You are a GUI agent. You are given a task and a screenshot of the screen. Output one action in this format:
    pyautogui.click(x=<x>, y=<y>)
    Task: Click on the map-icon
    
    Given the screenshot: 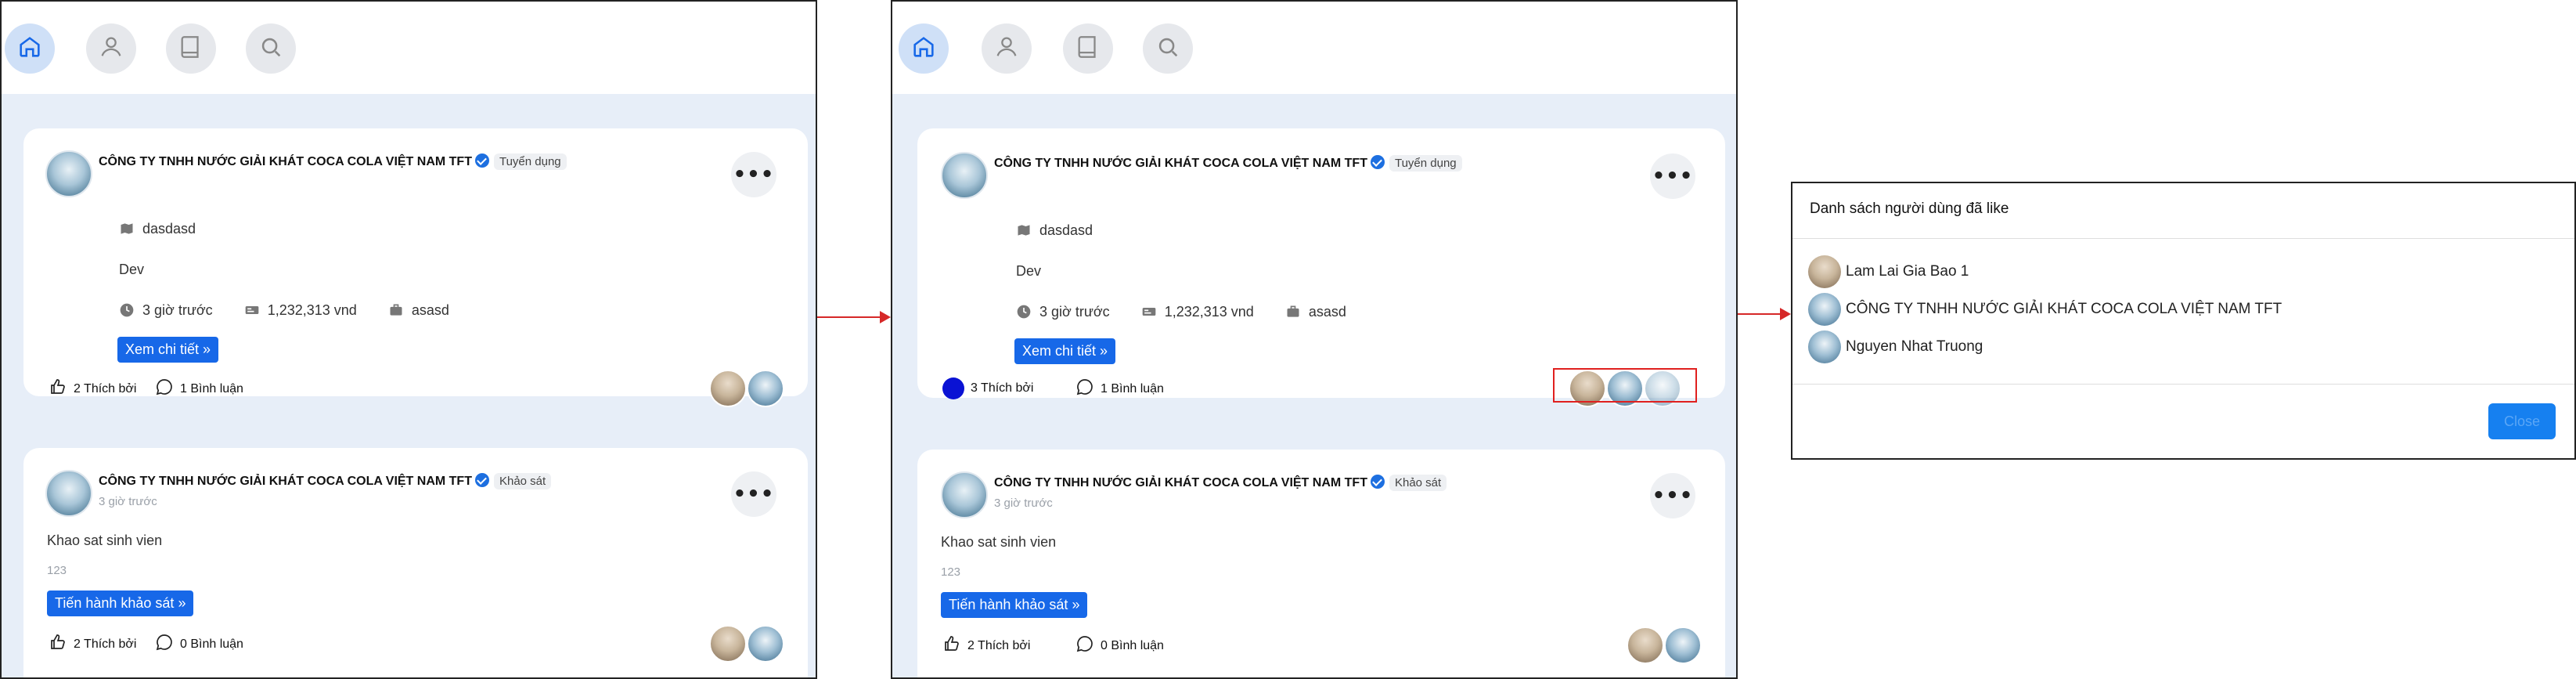 What is the action you would take?
    pyautogui.click(x=127, y=230)
    